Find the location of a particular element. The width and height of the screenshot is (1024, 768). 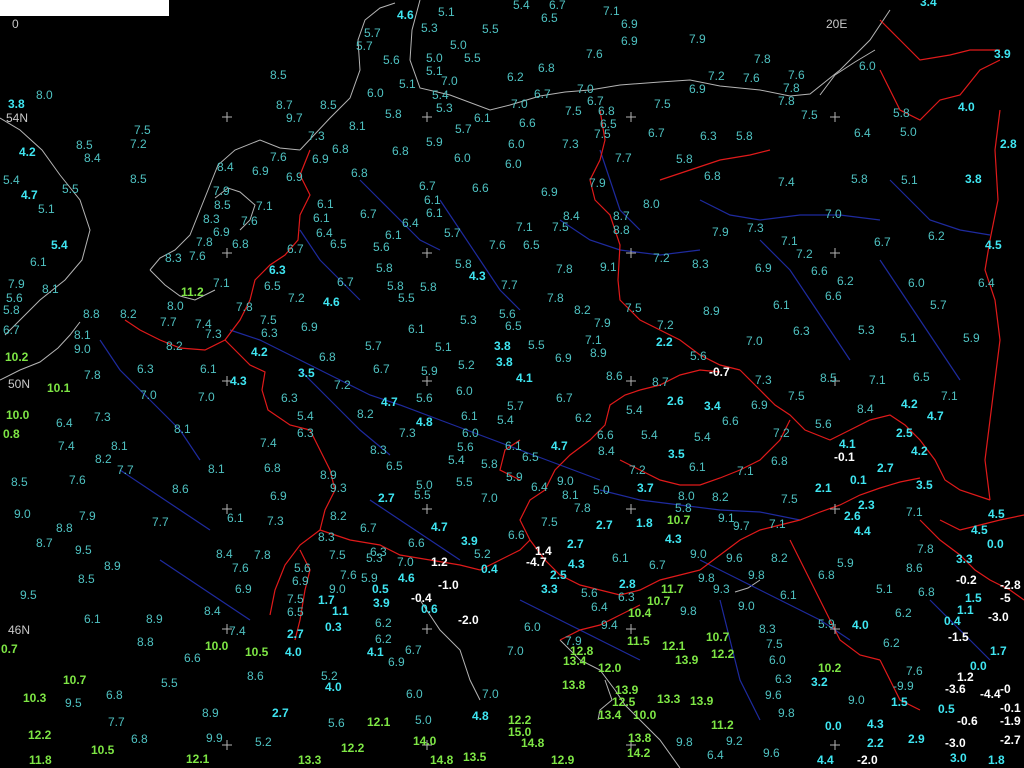

temperature-value: 1.7 is located at coordinates (998, 651).